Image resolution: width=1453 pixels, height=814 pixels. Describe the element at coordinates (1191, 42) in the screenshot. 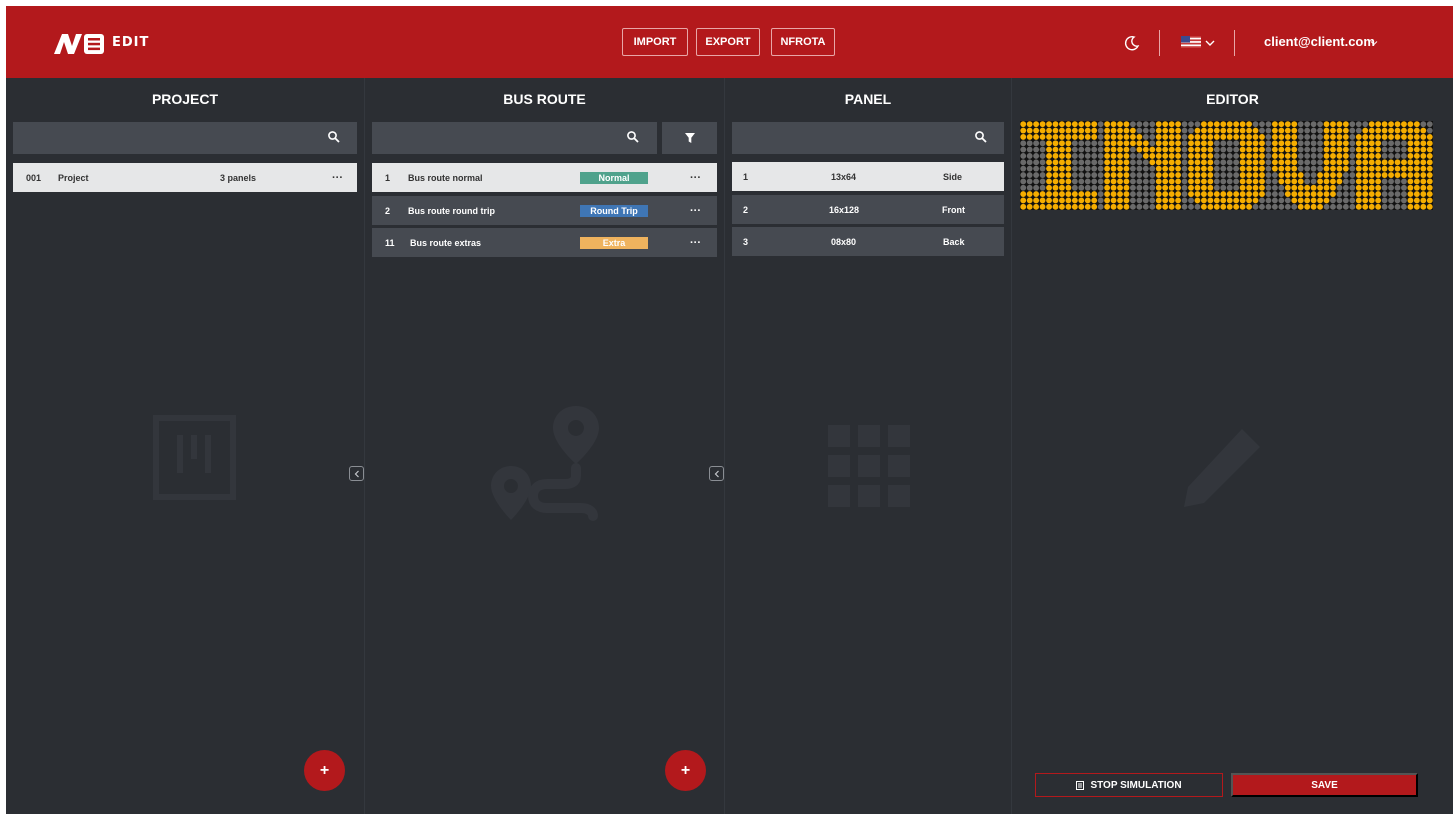

I see `us-flag-icon` at that location.